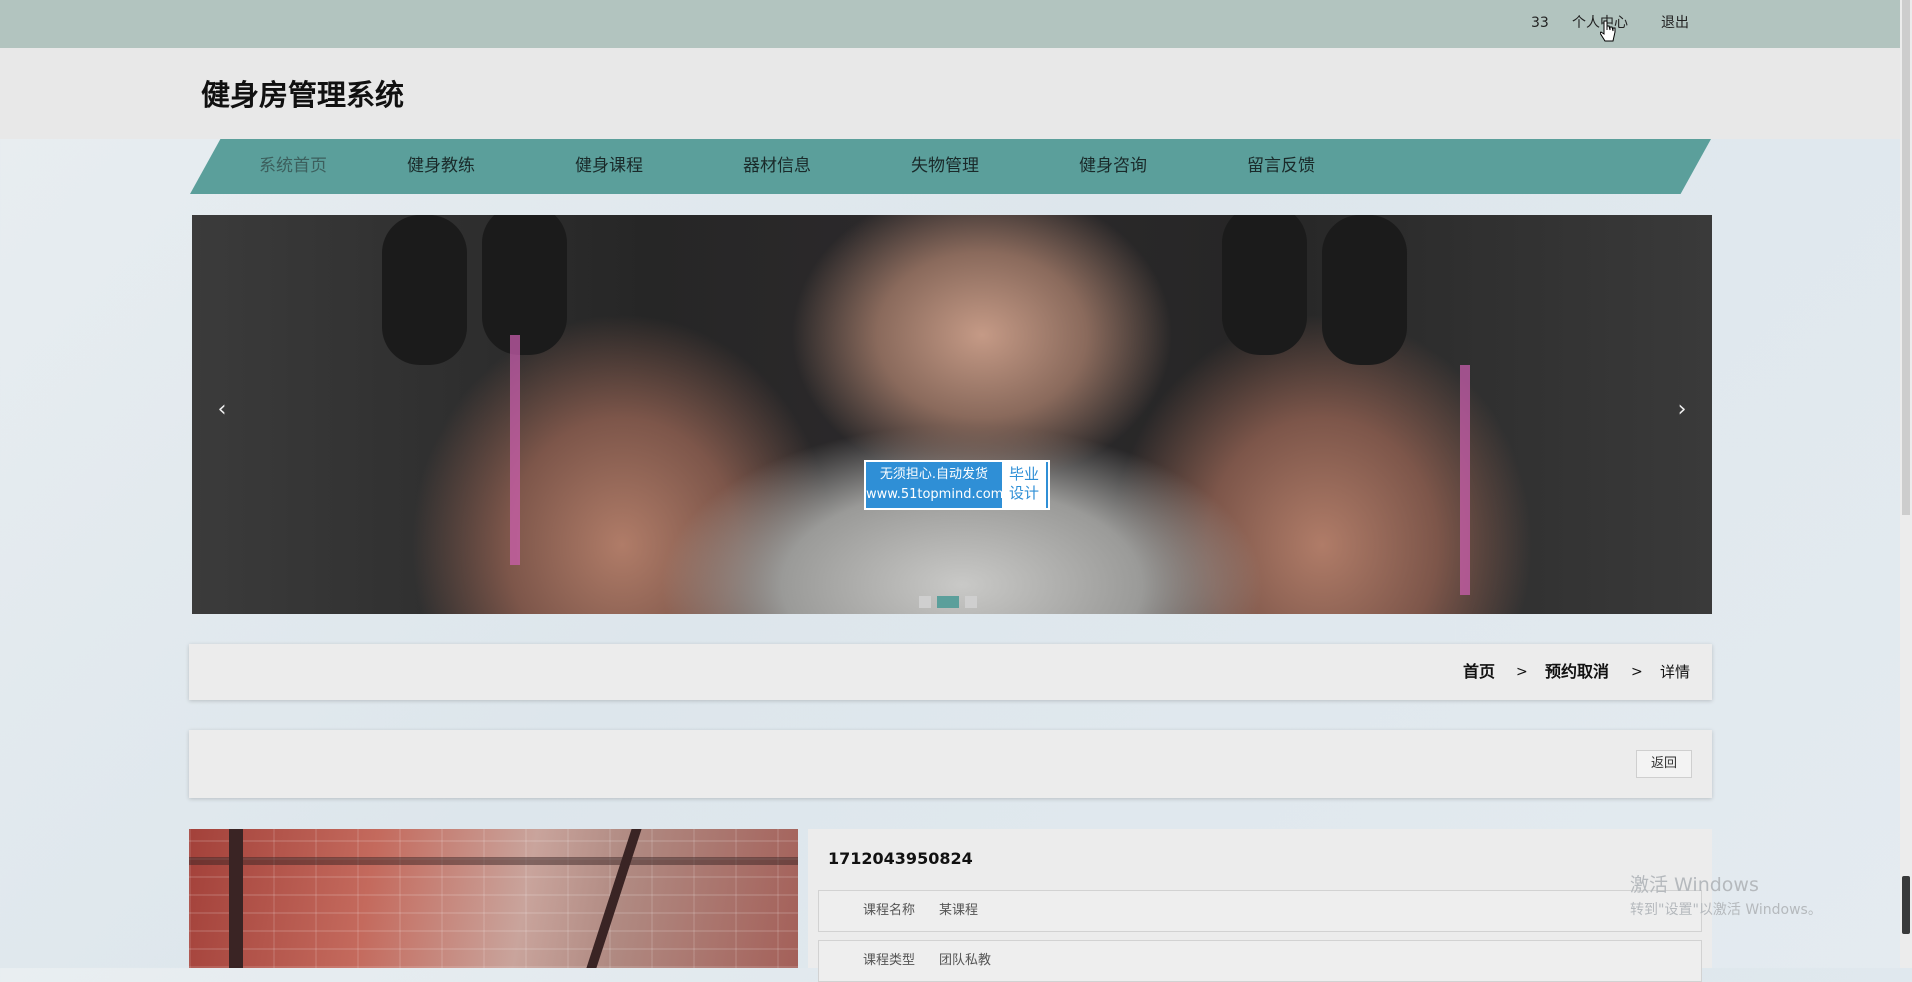 The width and height of the screenshot is (1912, 982). I want to click on field-label: 课程名称, so click(889, 910).